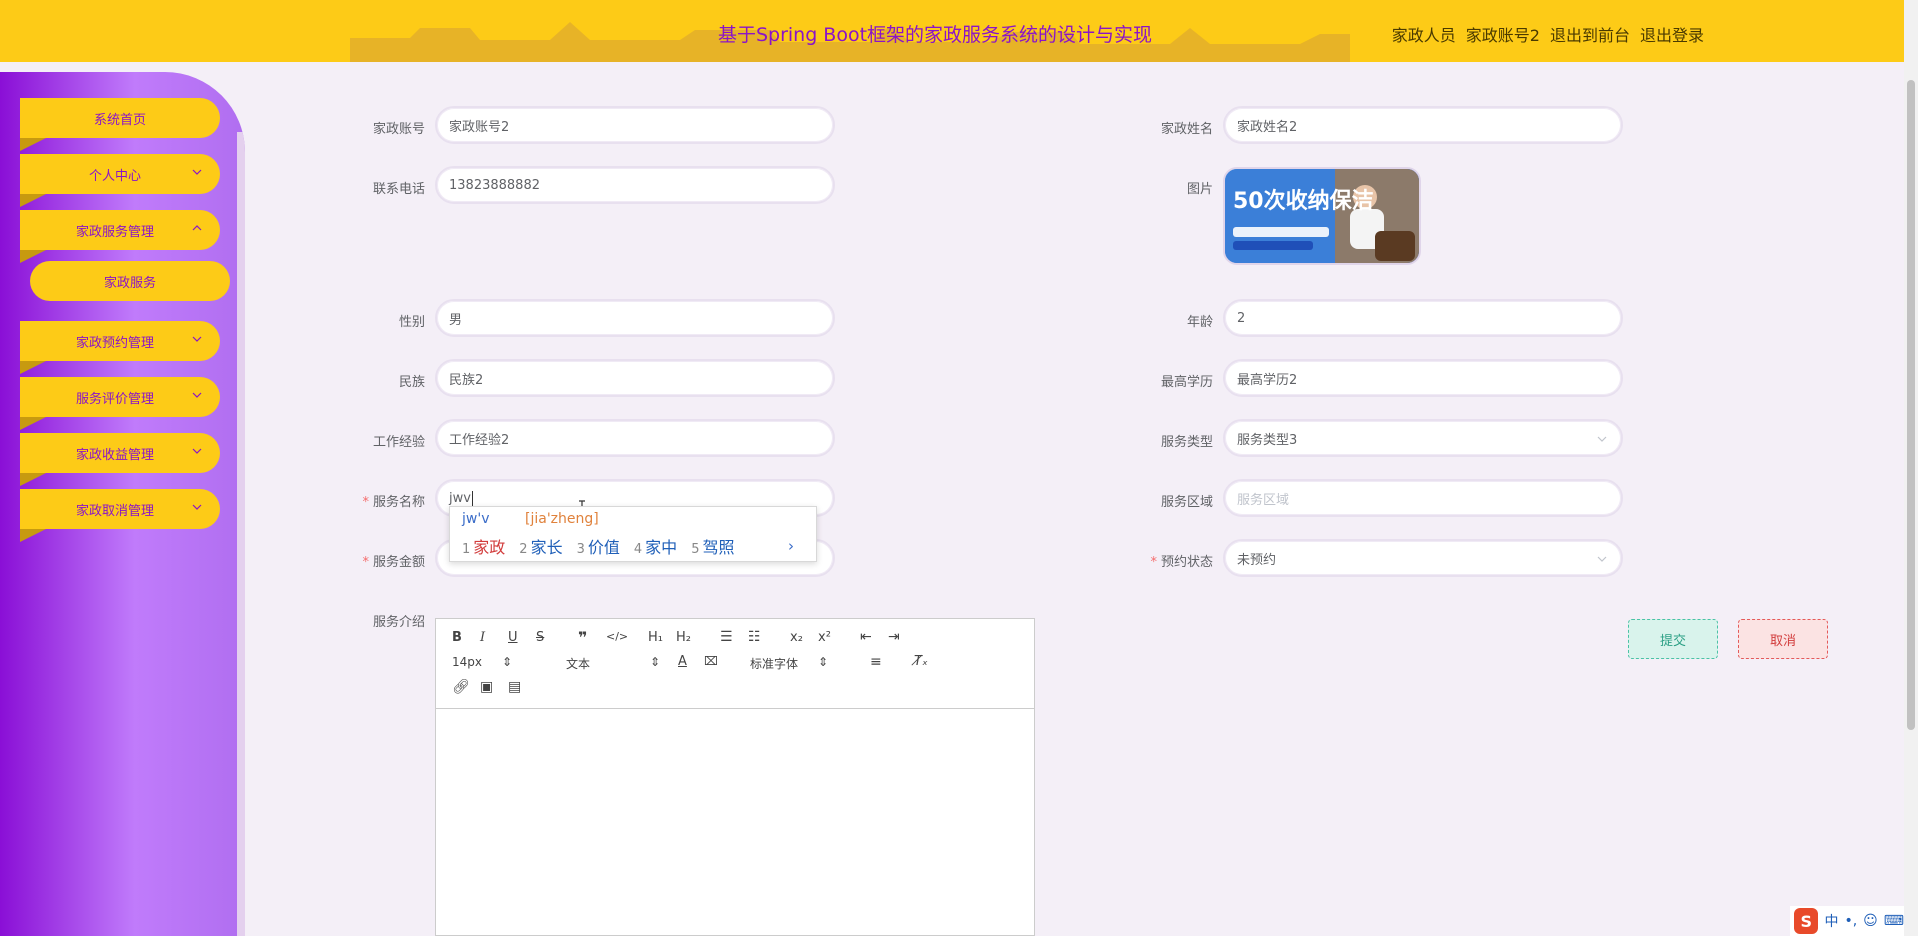 The image size is (1918, 936). I want to click on service-image: 50次收纳保洁, so click(1322, 216).